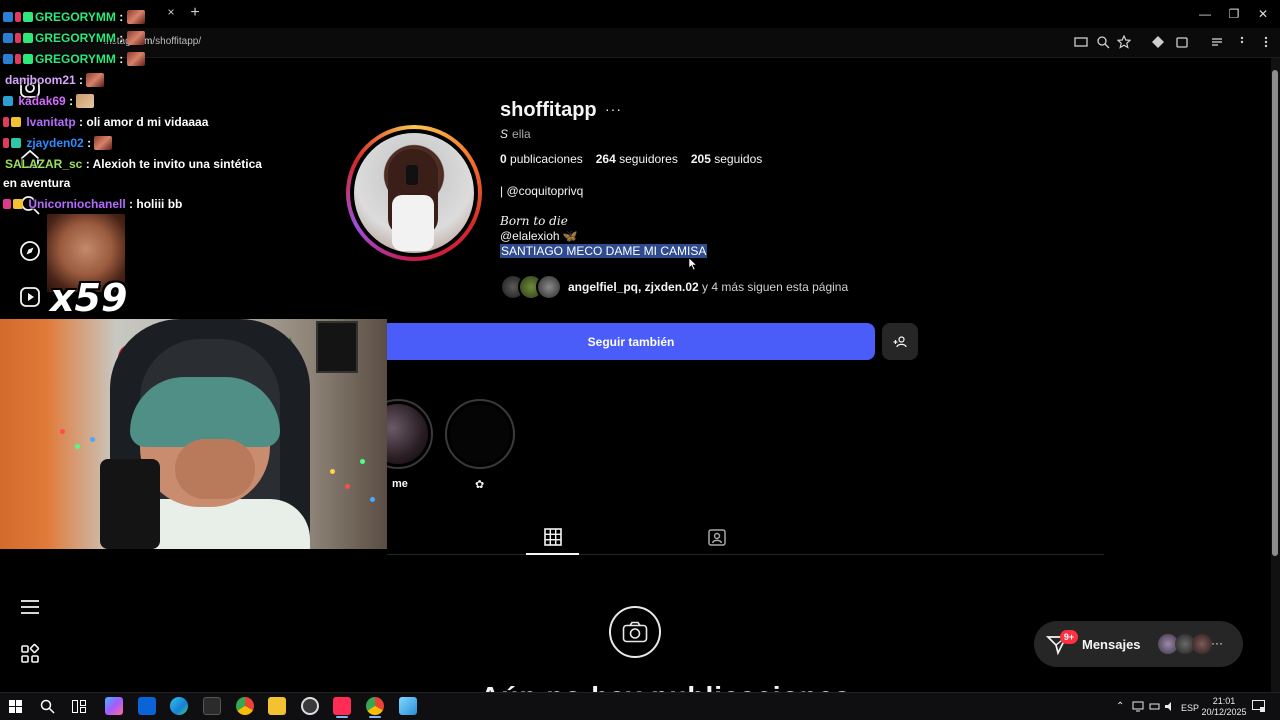 Image resolution: width=1280 pixels, height=720 pixels. Describe the element at coordinates (700, 159) in the screenshot. I see `following-count: 205` at that location.